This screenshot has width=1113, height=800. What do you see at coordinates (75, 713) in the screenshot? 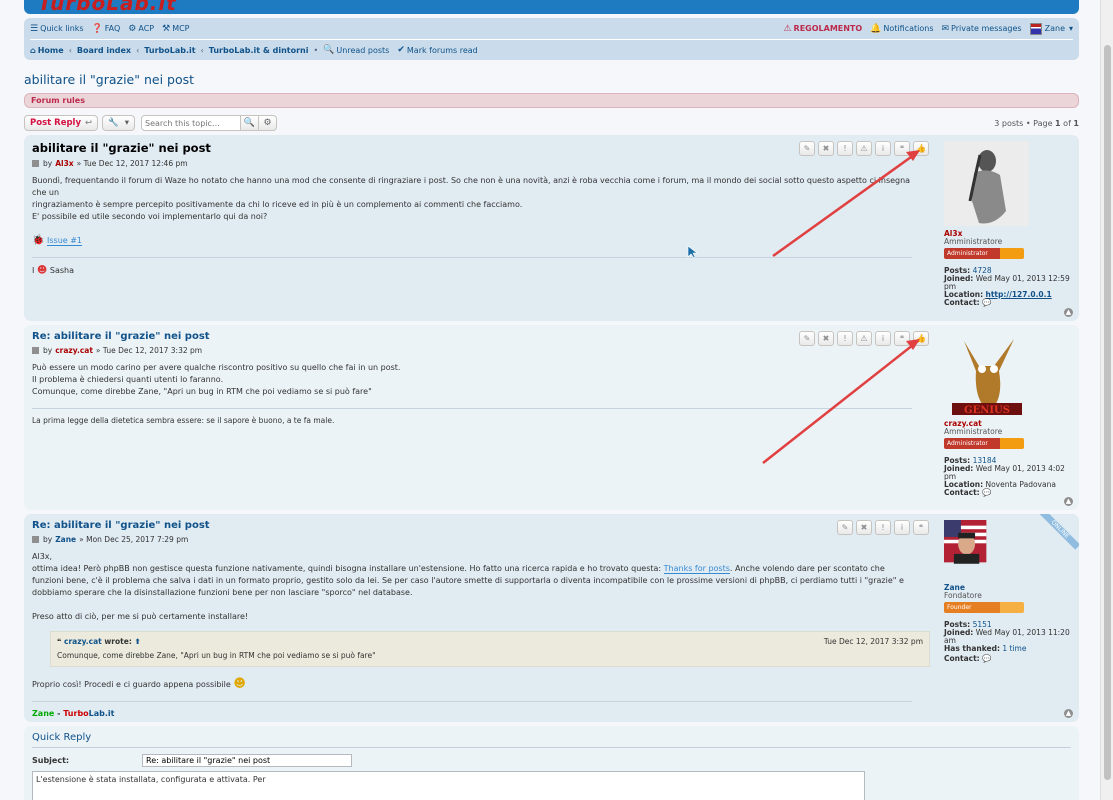
I see `signature-site-turbo: Turbo` at bounding box center [75, 713].